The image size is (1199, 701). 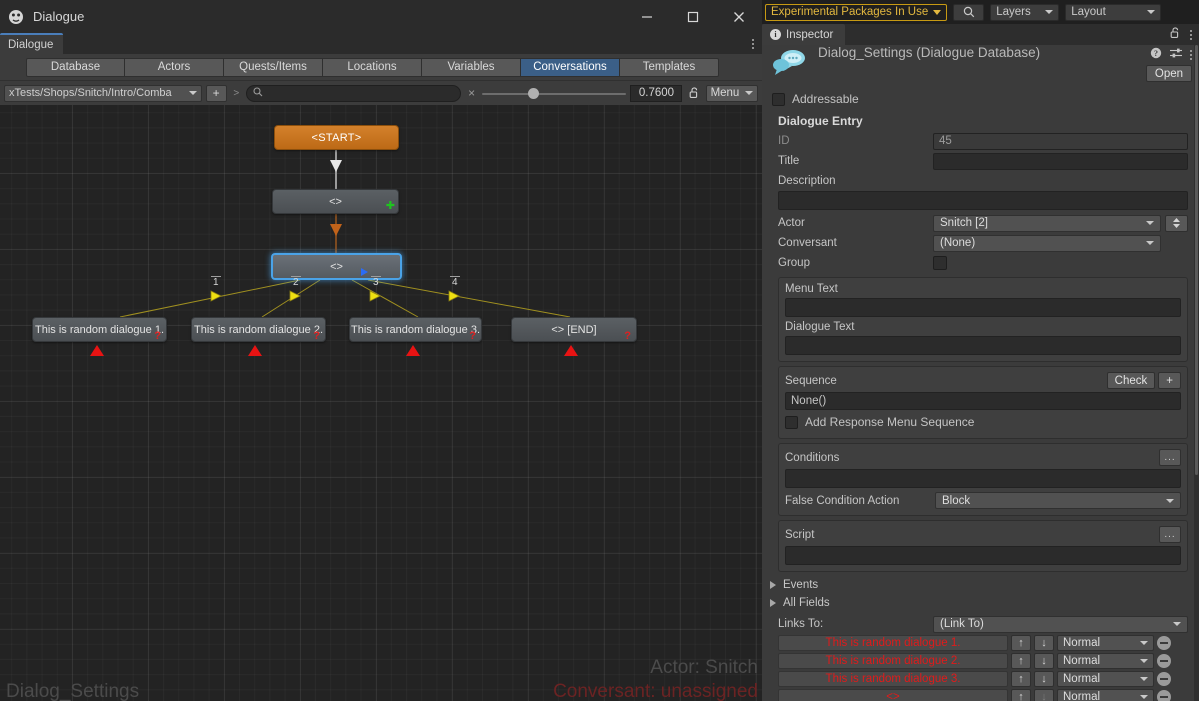 I want to click on add-conversation-button: +, so click(x=216, y=93).